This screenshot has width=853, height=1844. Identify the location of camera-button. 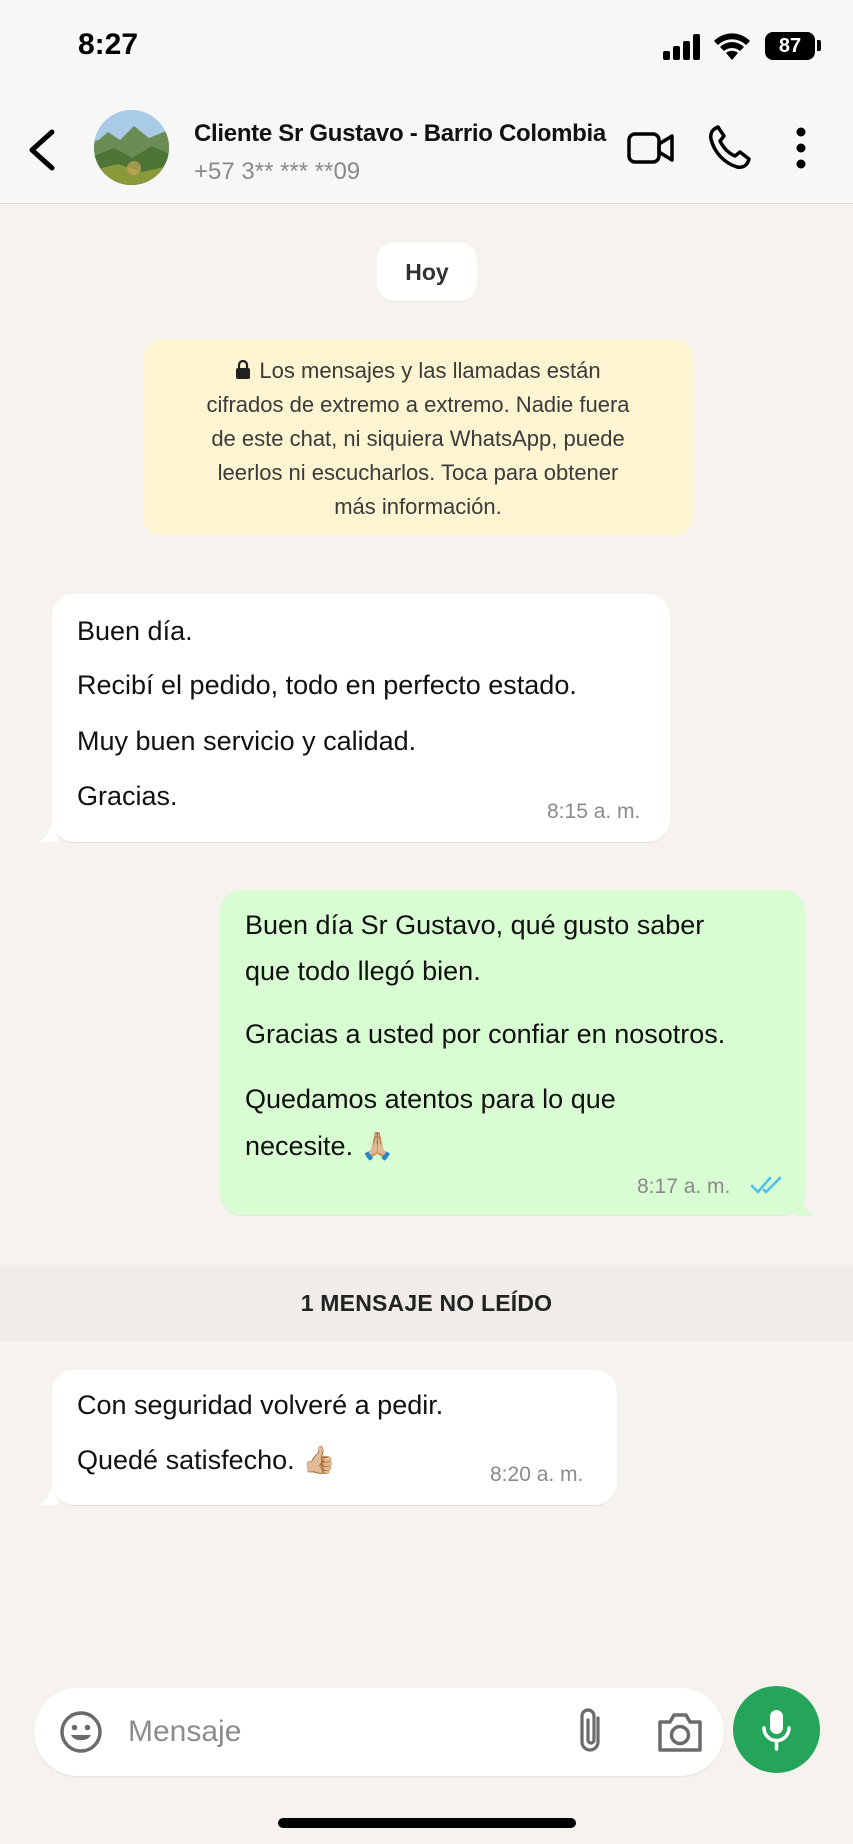
(680, 1732).